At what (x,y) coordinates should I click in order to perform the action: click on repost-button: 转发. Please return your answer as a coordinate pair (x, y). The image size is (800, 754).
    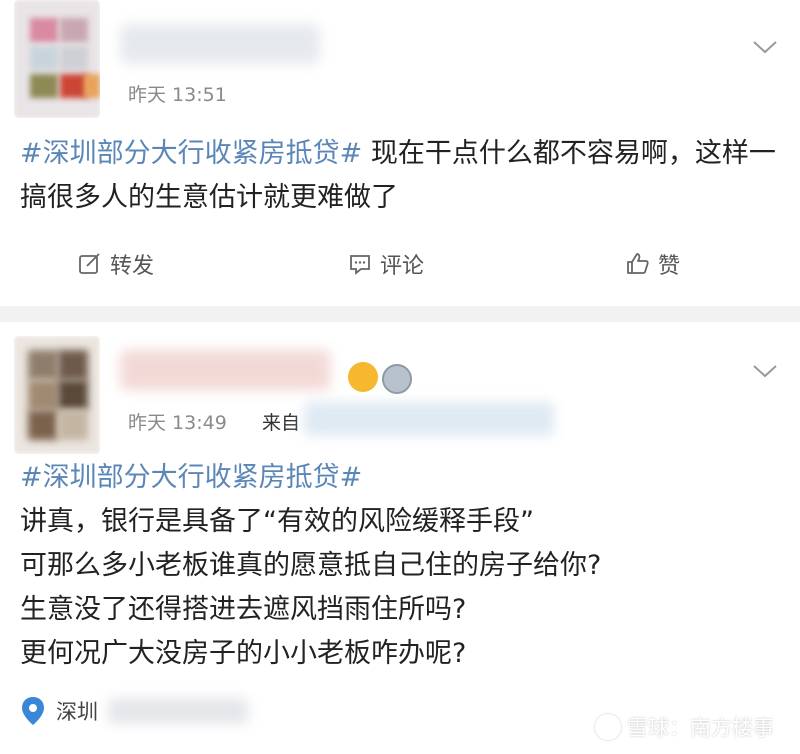
    Looking at the image, I should click on (116, 264).